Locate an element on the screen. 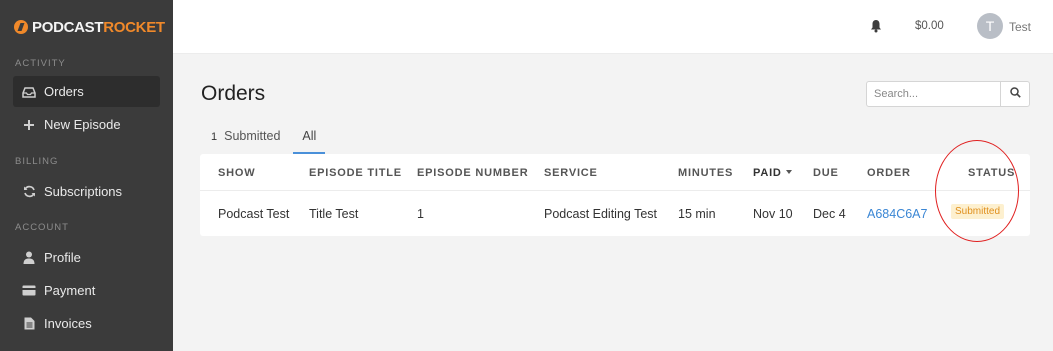 The width and height of the screenshot is (1053, 351). sidebar-item-subscriptions: Subscriptions is located at coordinates (86, 191).